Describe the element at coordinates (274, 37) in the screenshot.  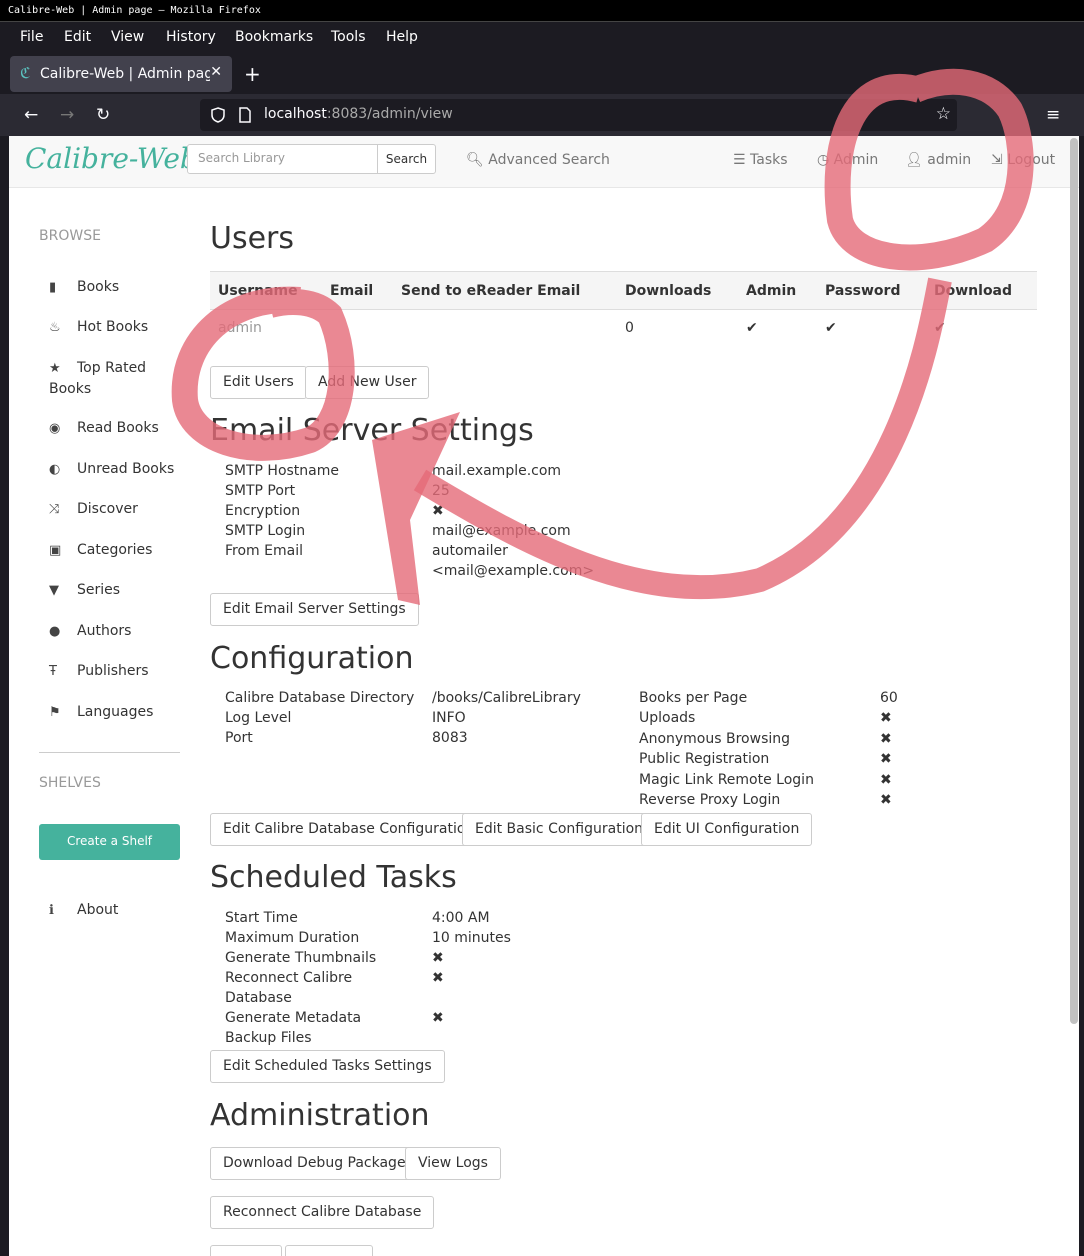
I see `menu-bookmarks: Bookmarks` at that location.